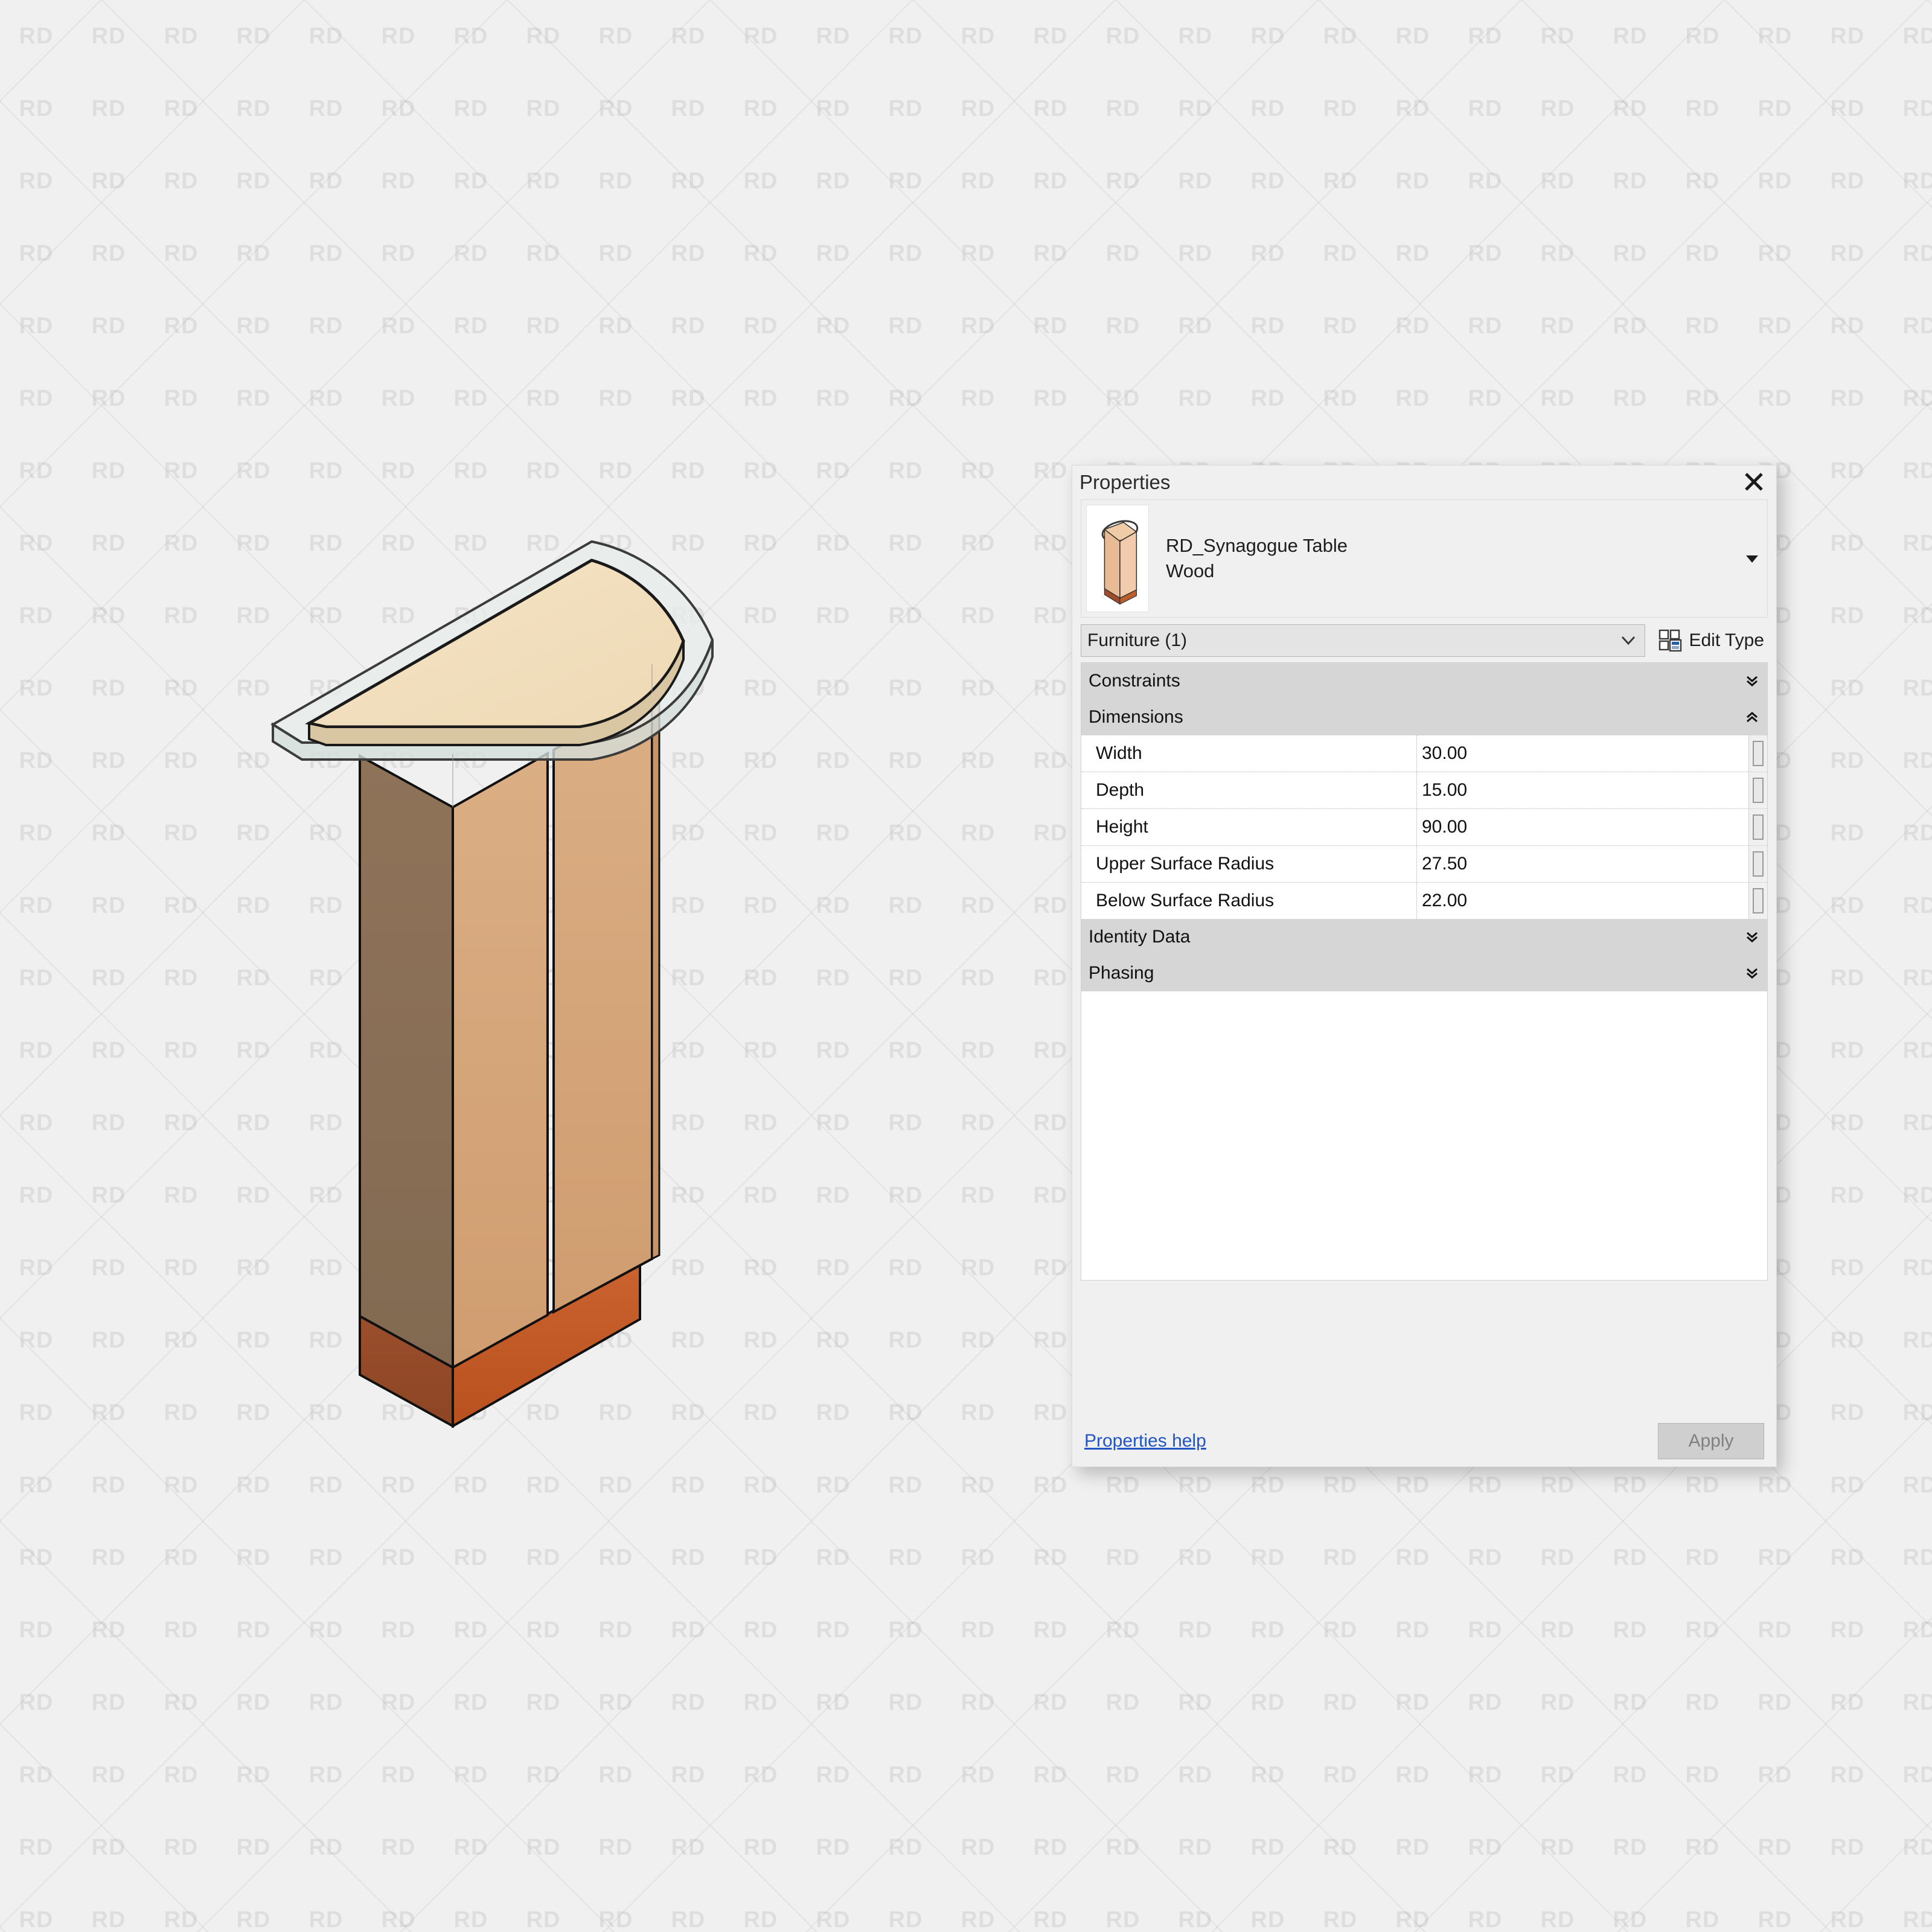 Image resolution: width=1932 pixels, height=1932 pixels. I want to click on close-icon, so click(1754, 482).